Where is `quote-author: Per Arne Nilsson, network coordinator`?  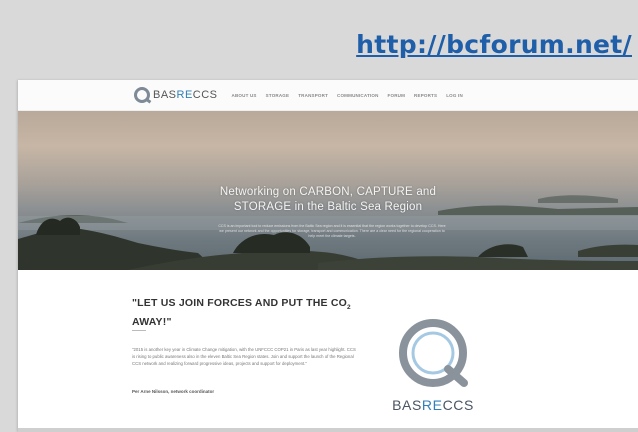
quote-author: Per Arne Nilsson, network coordinator is located at coordinates (173, 391).